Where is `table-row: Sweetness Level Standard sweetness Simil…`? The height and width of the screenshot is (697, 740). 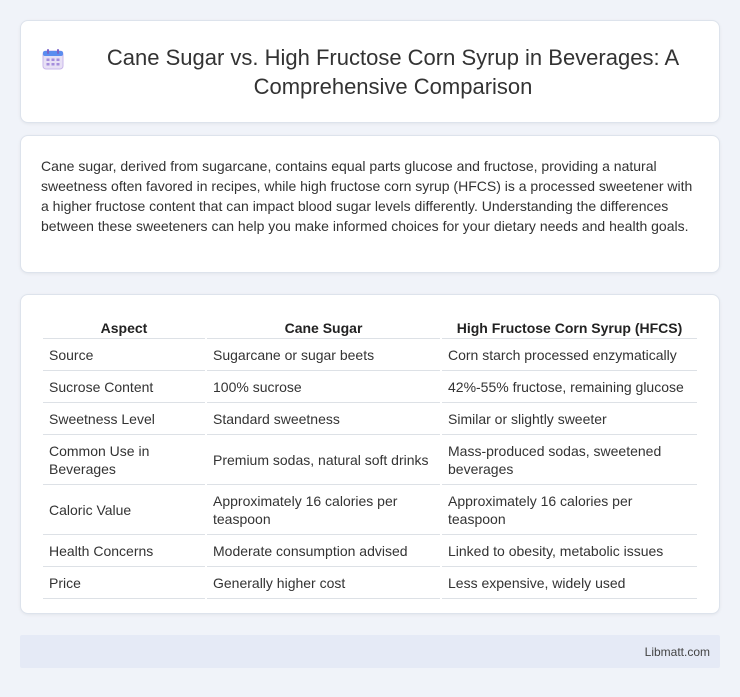
table-row: Sweetness Level Standard sweetness Simil… is located at coordinates (370, 419).